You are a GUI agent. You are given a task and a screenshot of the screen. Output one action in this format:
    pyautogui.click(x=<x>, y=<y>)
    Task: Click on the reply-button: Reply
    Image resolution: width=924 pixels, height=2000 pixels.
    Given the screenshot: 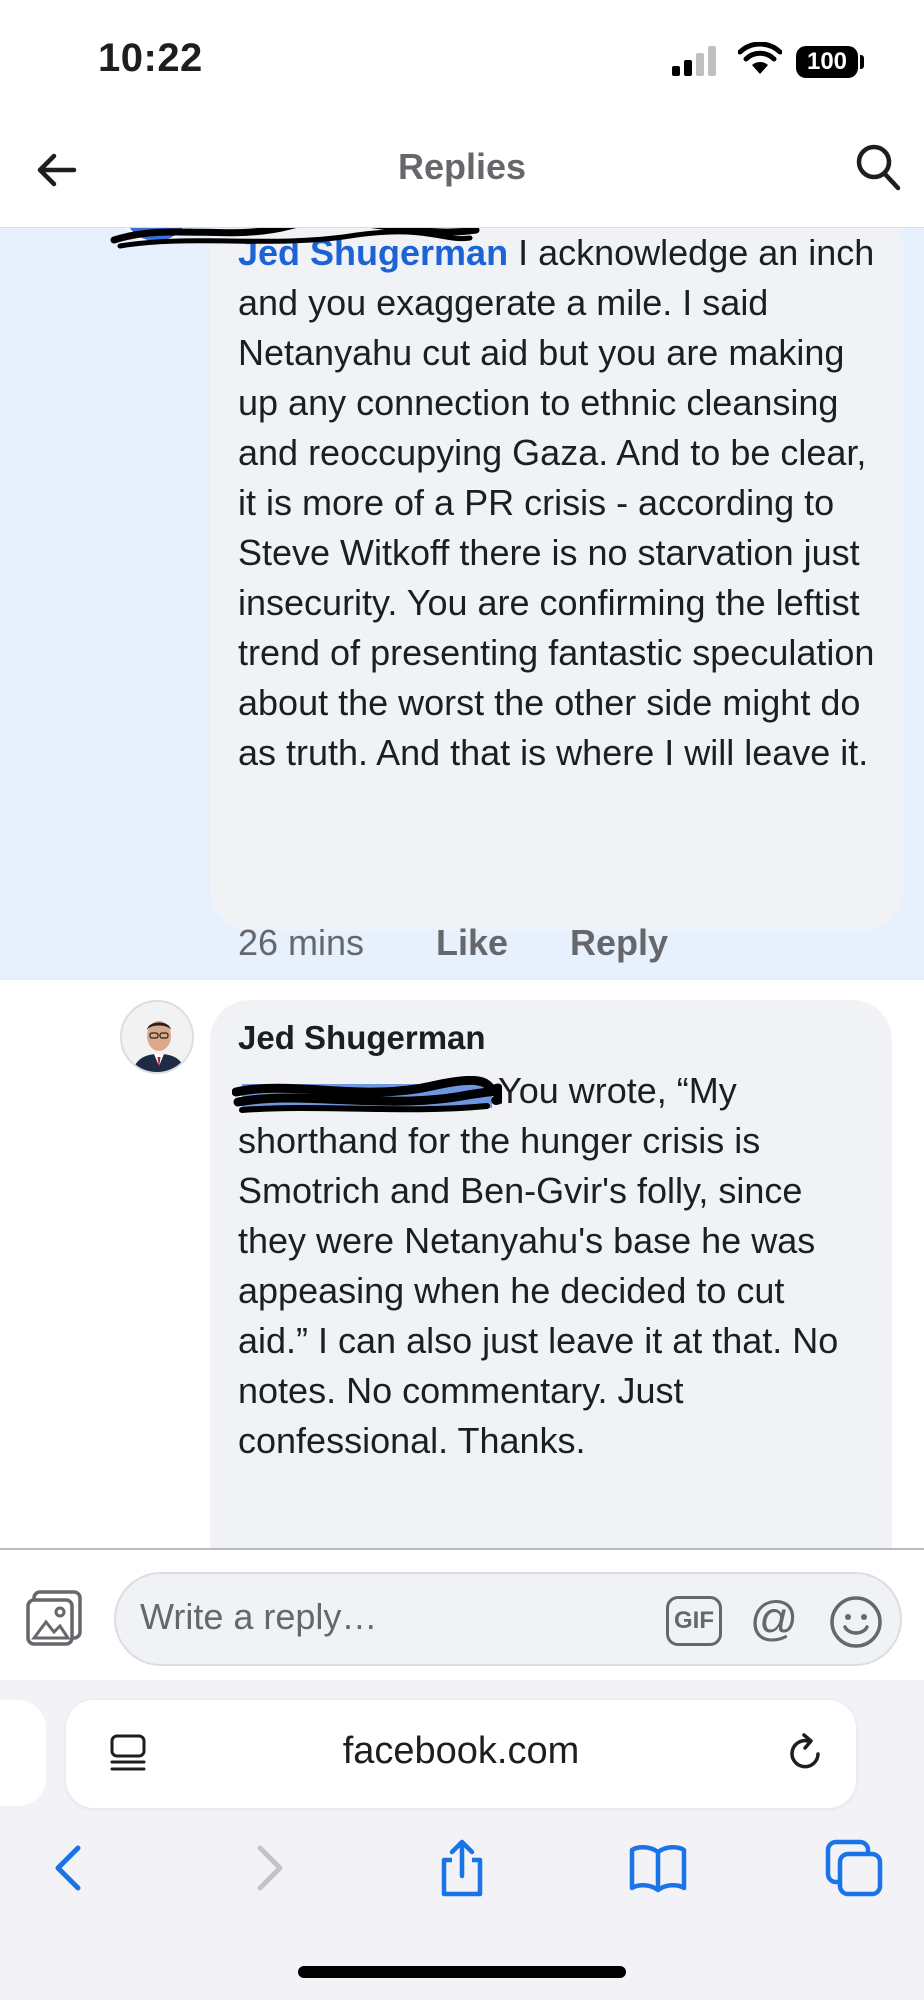 What is the action you would take?
    pyautogui.click(x=619, y=943)
    